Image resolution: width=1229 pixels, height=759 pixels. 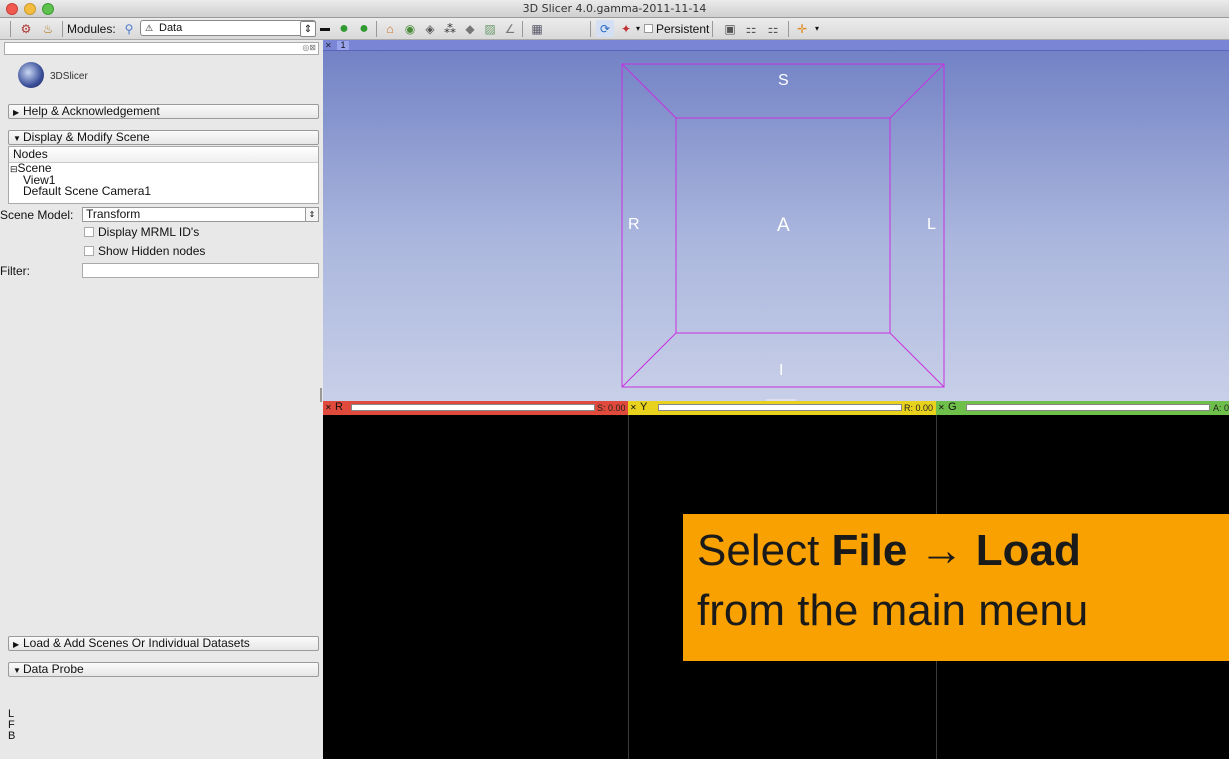 I want to click on red-slice-view, so click(x=475, y=587).